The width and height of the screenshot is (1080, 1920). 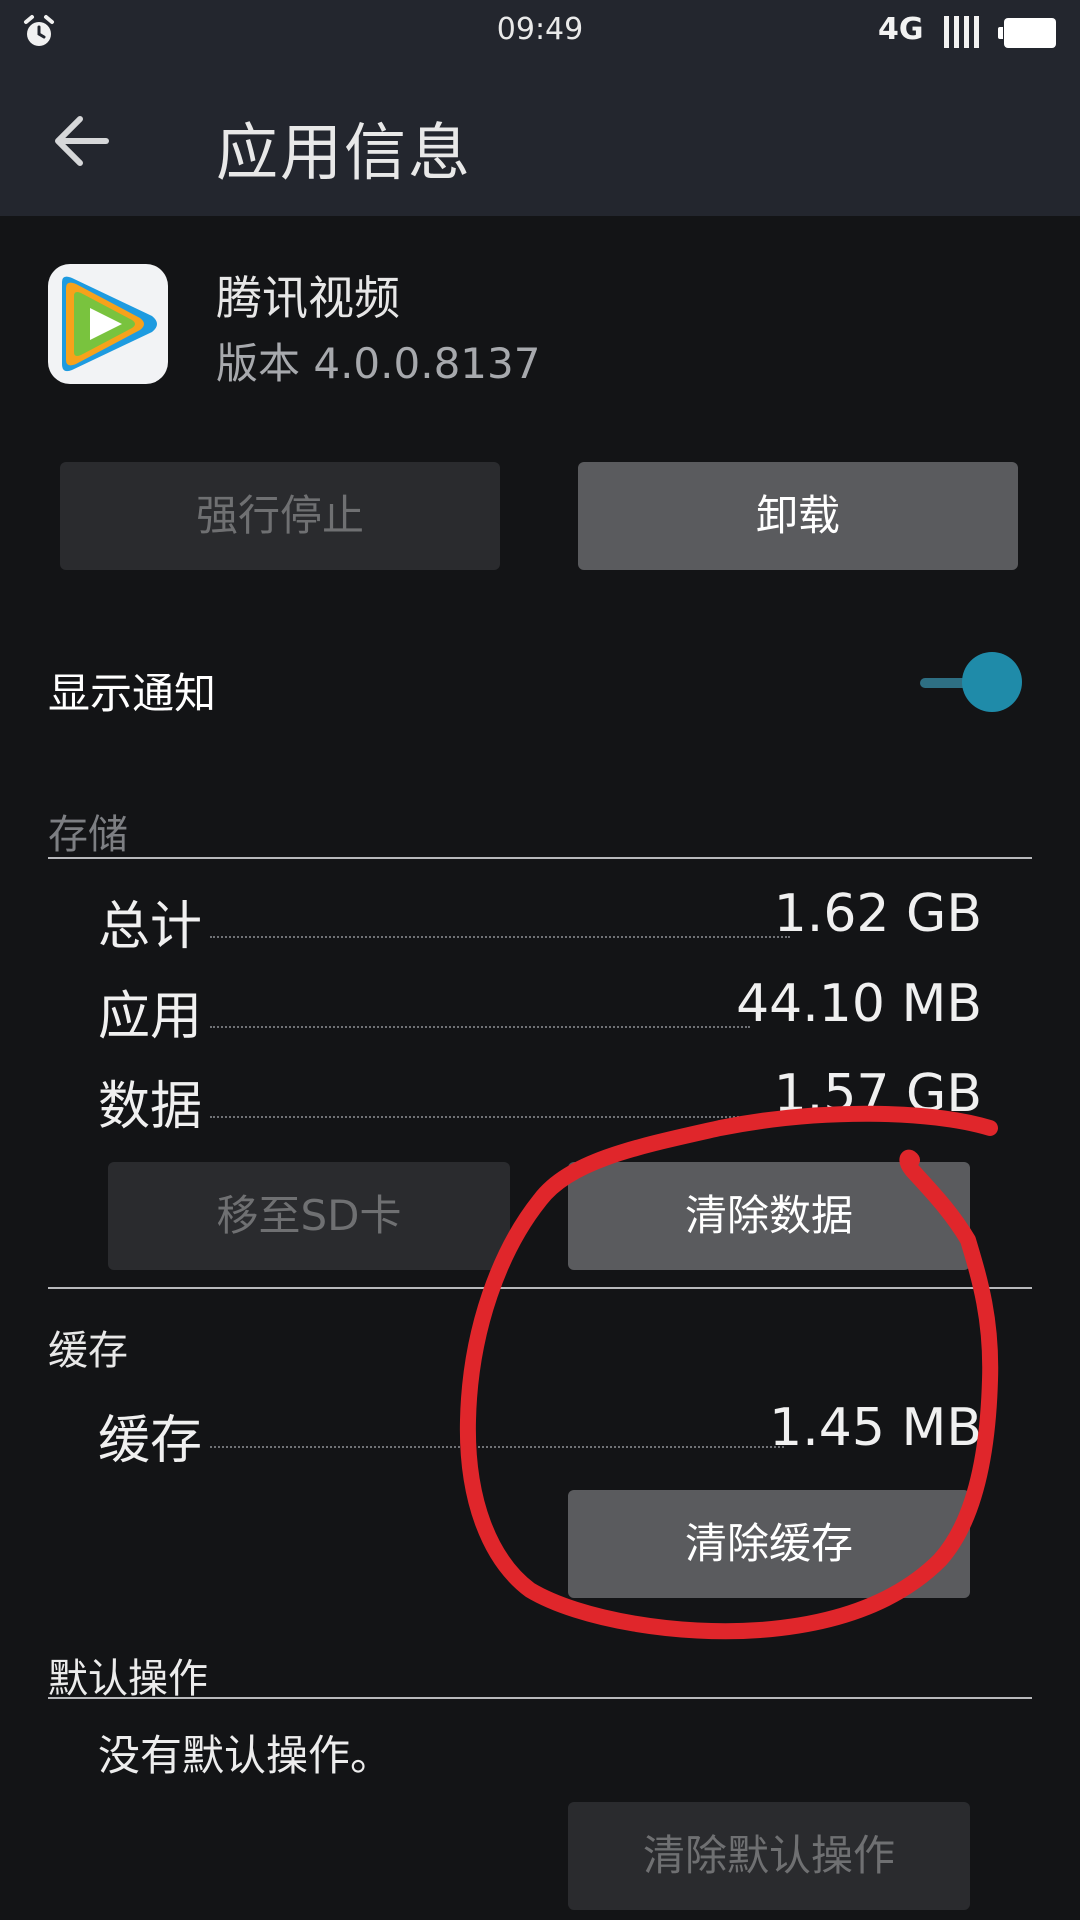 I want to click on force-stop-button: 强行停止, so click(x=280, y=516).